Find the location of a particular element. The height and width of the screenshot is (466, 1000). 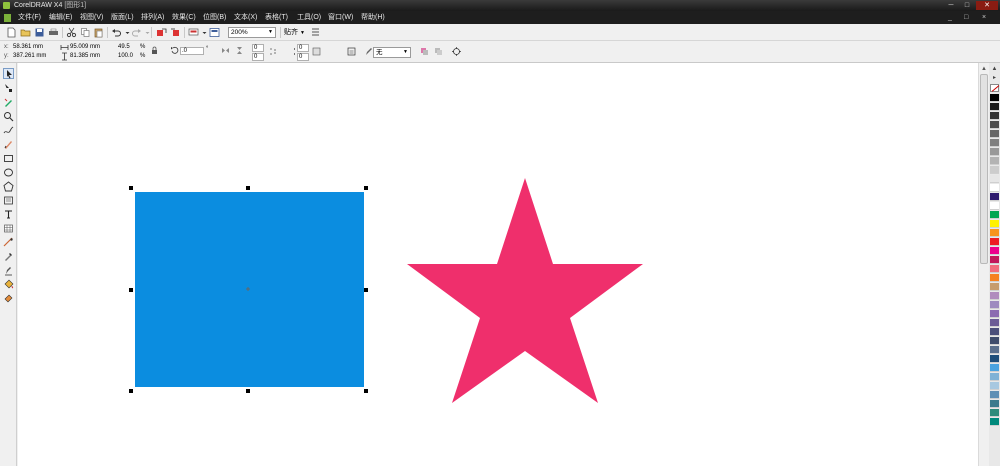

no-color-swatch is located at coordinates (994, 88).